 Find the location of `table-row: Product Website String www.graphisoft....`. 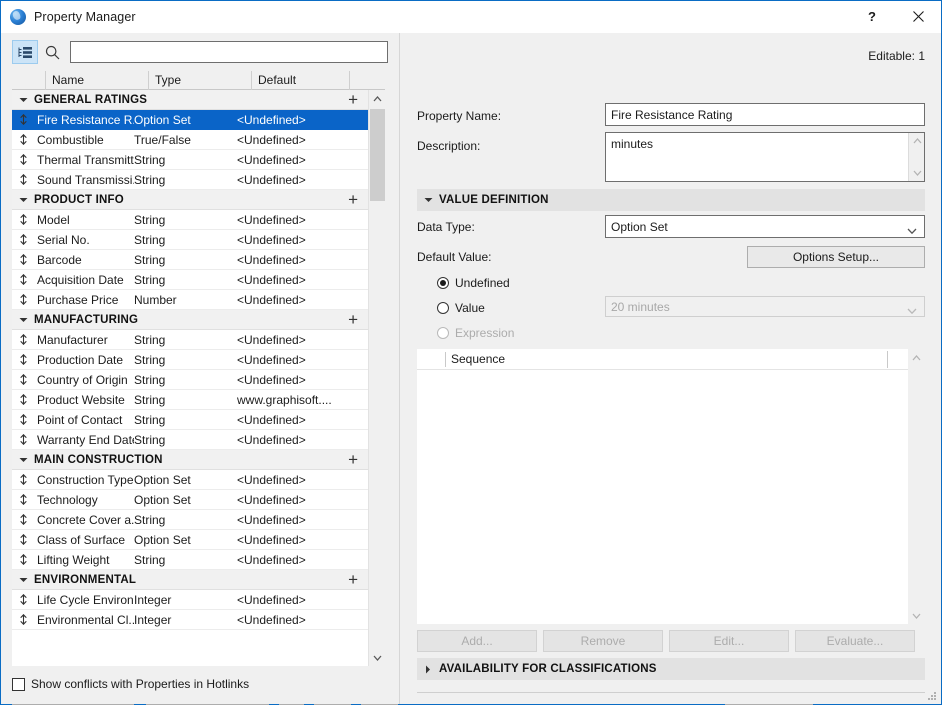

table-row: Product Website String www.graphisoft.... is located at coordinates (190, 400).